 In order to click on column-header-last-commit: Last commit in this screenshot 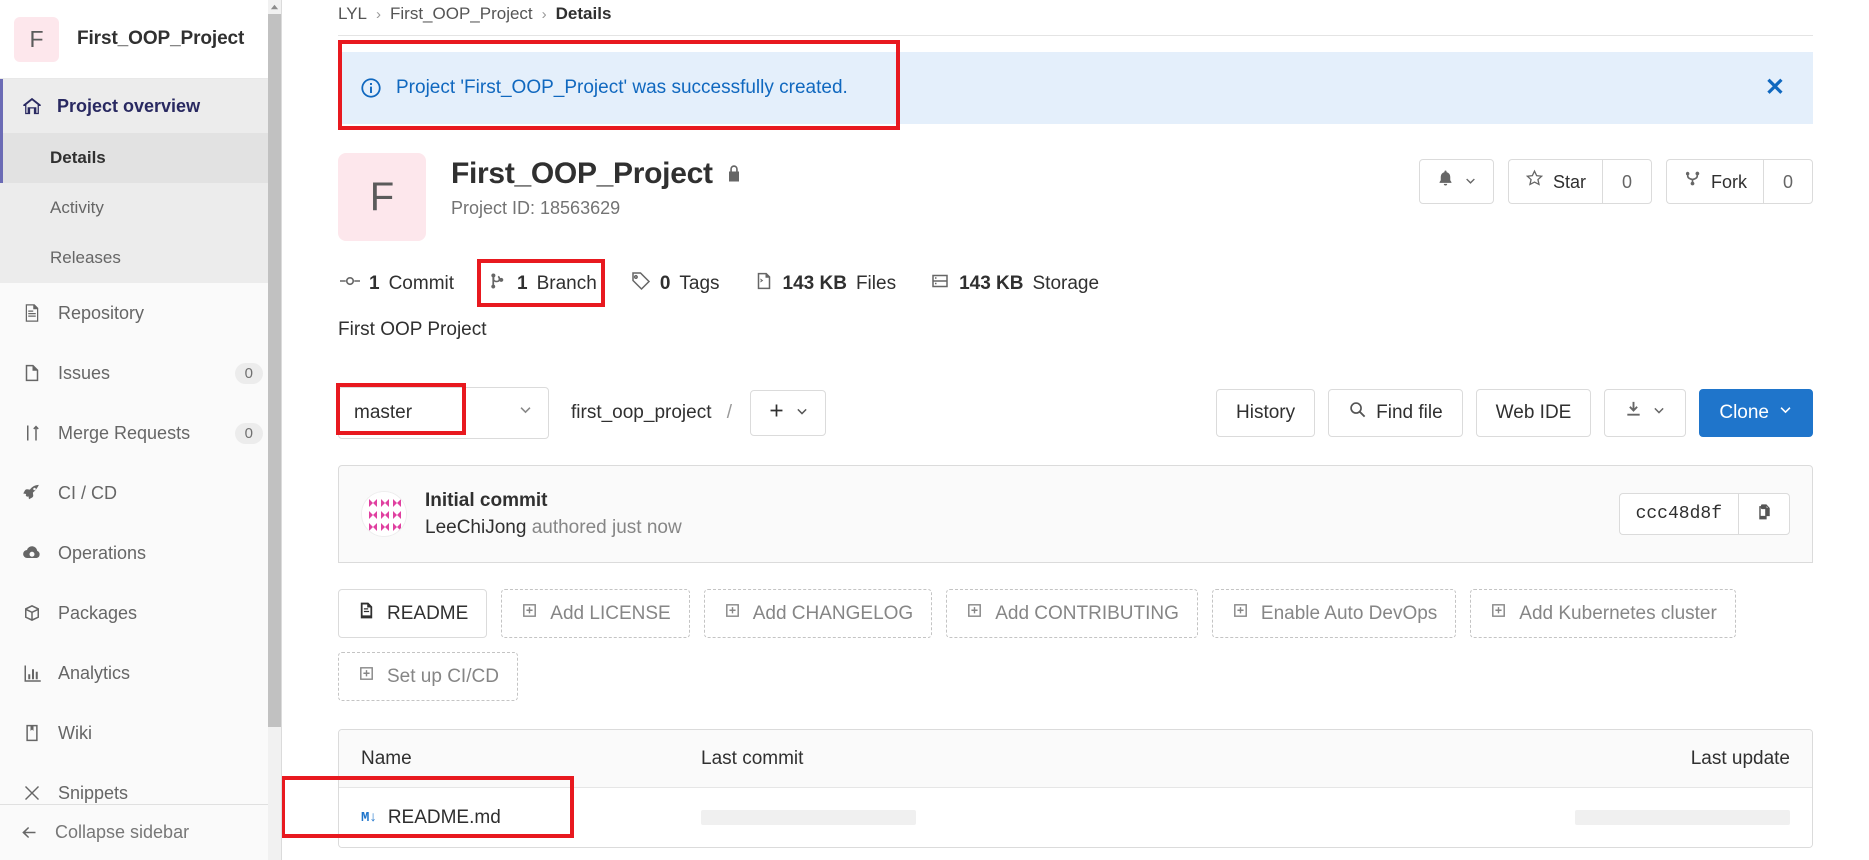, I will do `click(752, 758)`.